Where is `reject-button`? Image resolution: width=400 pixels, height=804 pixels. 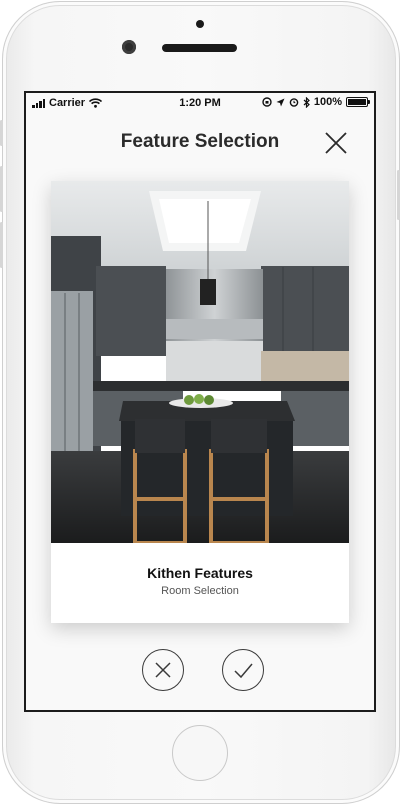
reject-button is located at coordinates (163, 670).